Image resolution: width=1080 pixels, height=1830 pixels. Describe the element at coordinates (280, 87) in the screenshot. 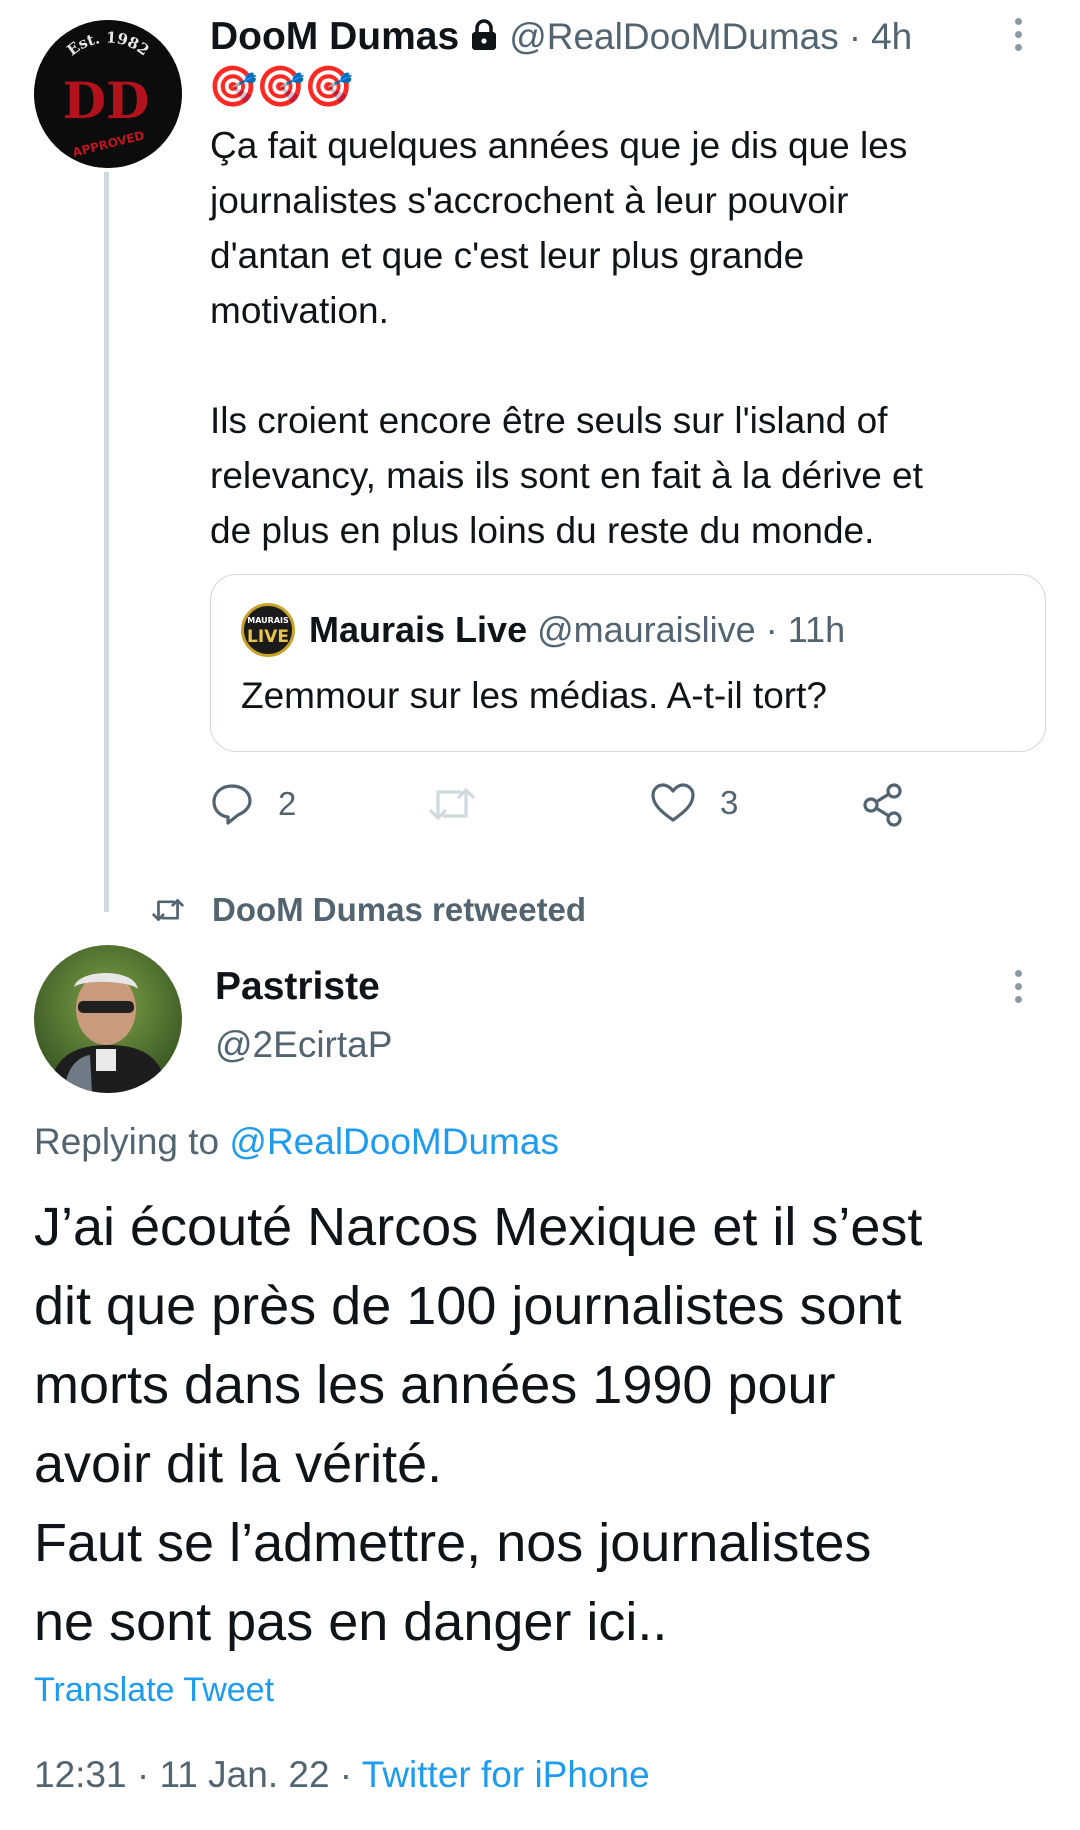

I see `target-emojis: 🎯🎯🎯` at that location.